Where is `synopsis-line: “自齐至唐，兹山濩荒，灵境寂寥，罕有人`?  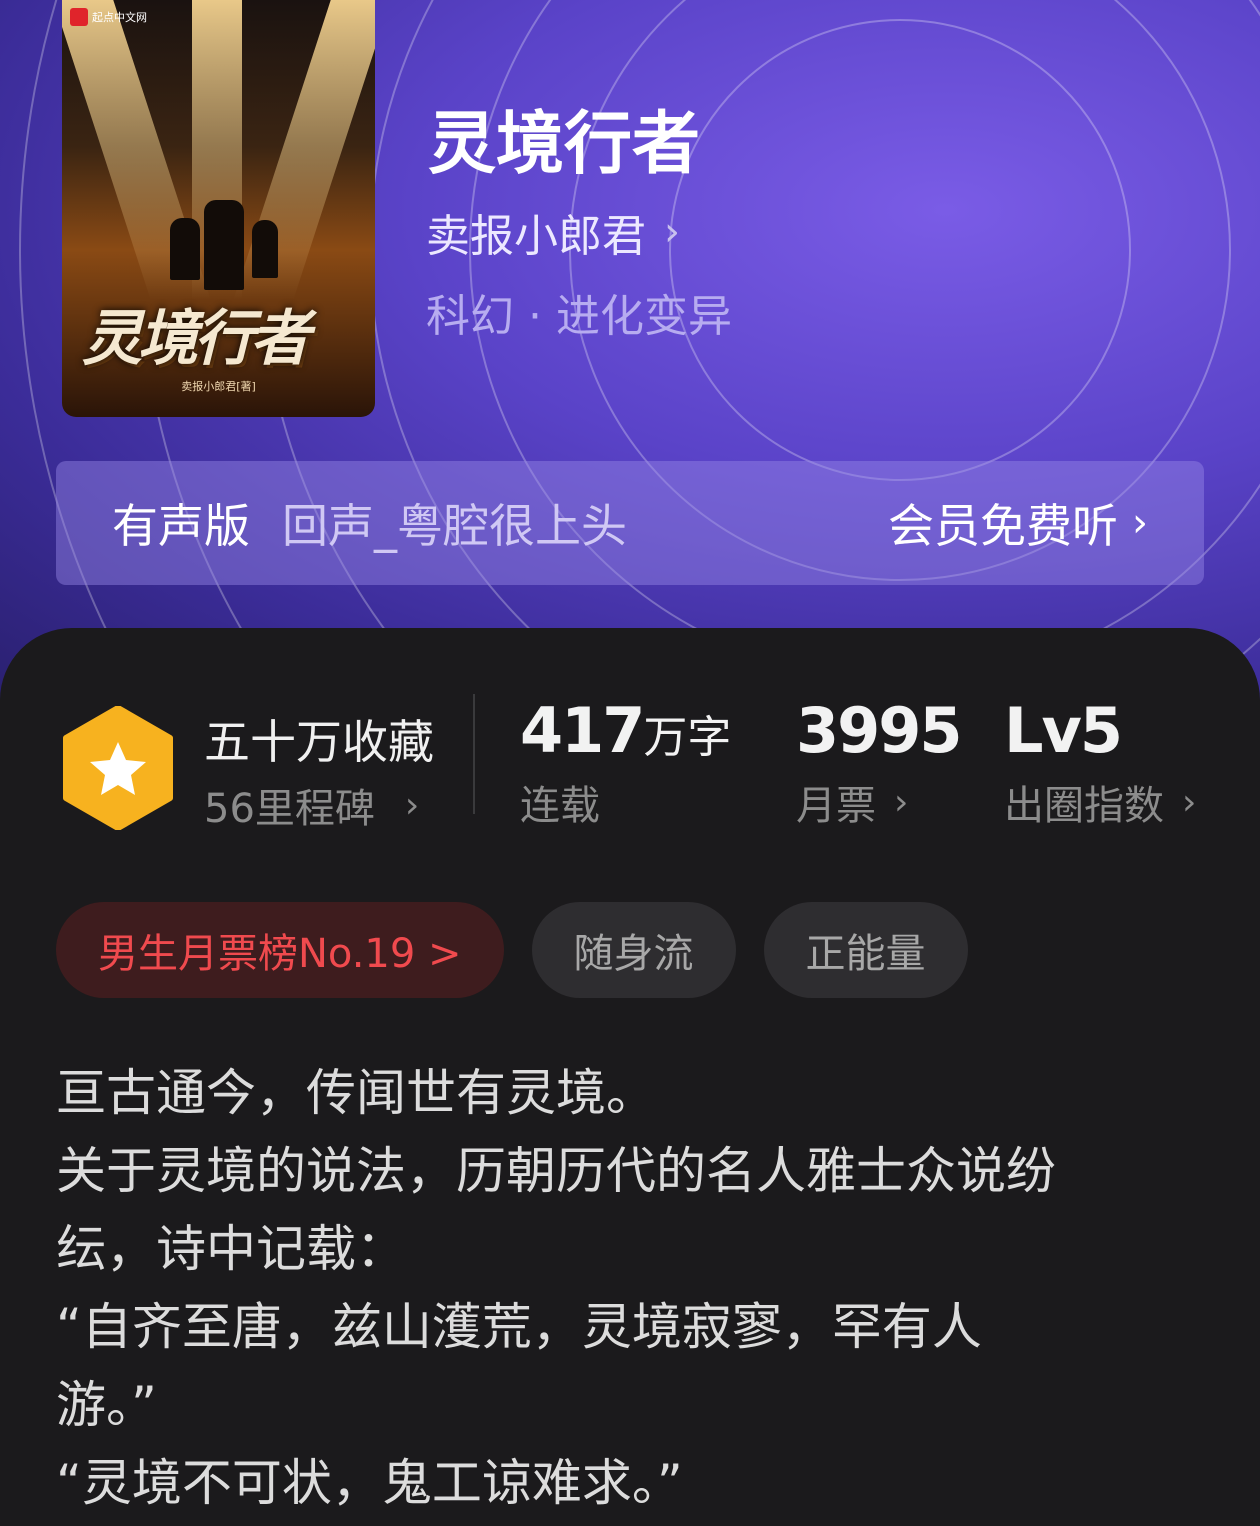
synopsis-line: “自齐至唐，兹山濩荒，灵境寂寥，罕有人 is located at coordinates (519, 1327).